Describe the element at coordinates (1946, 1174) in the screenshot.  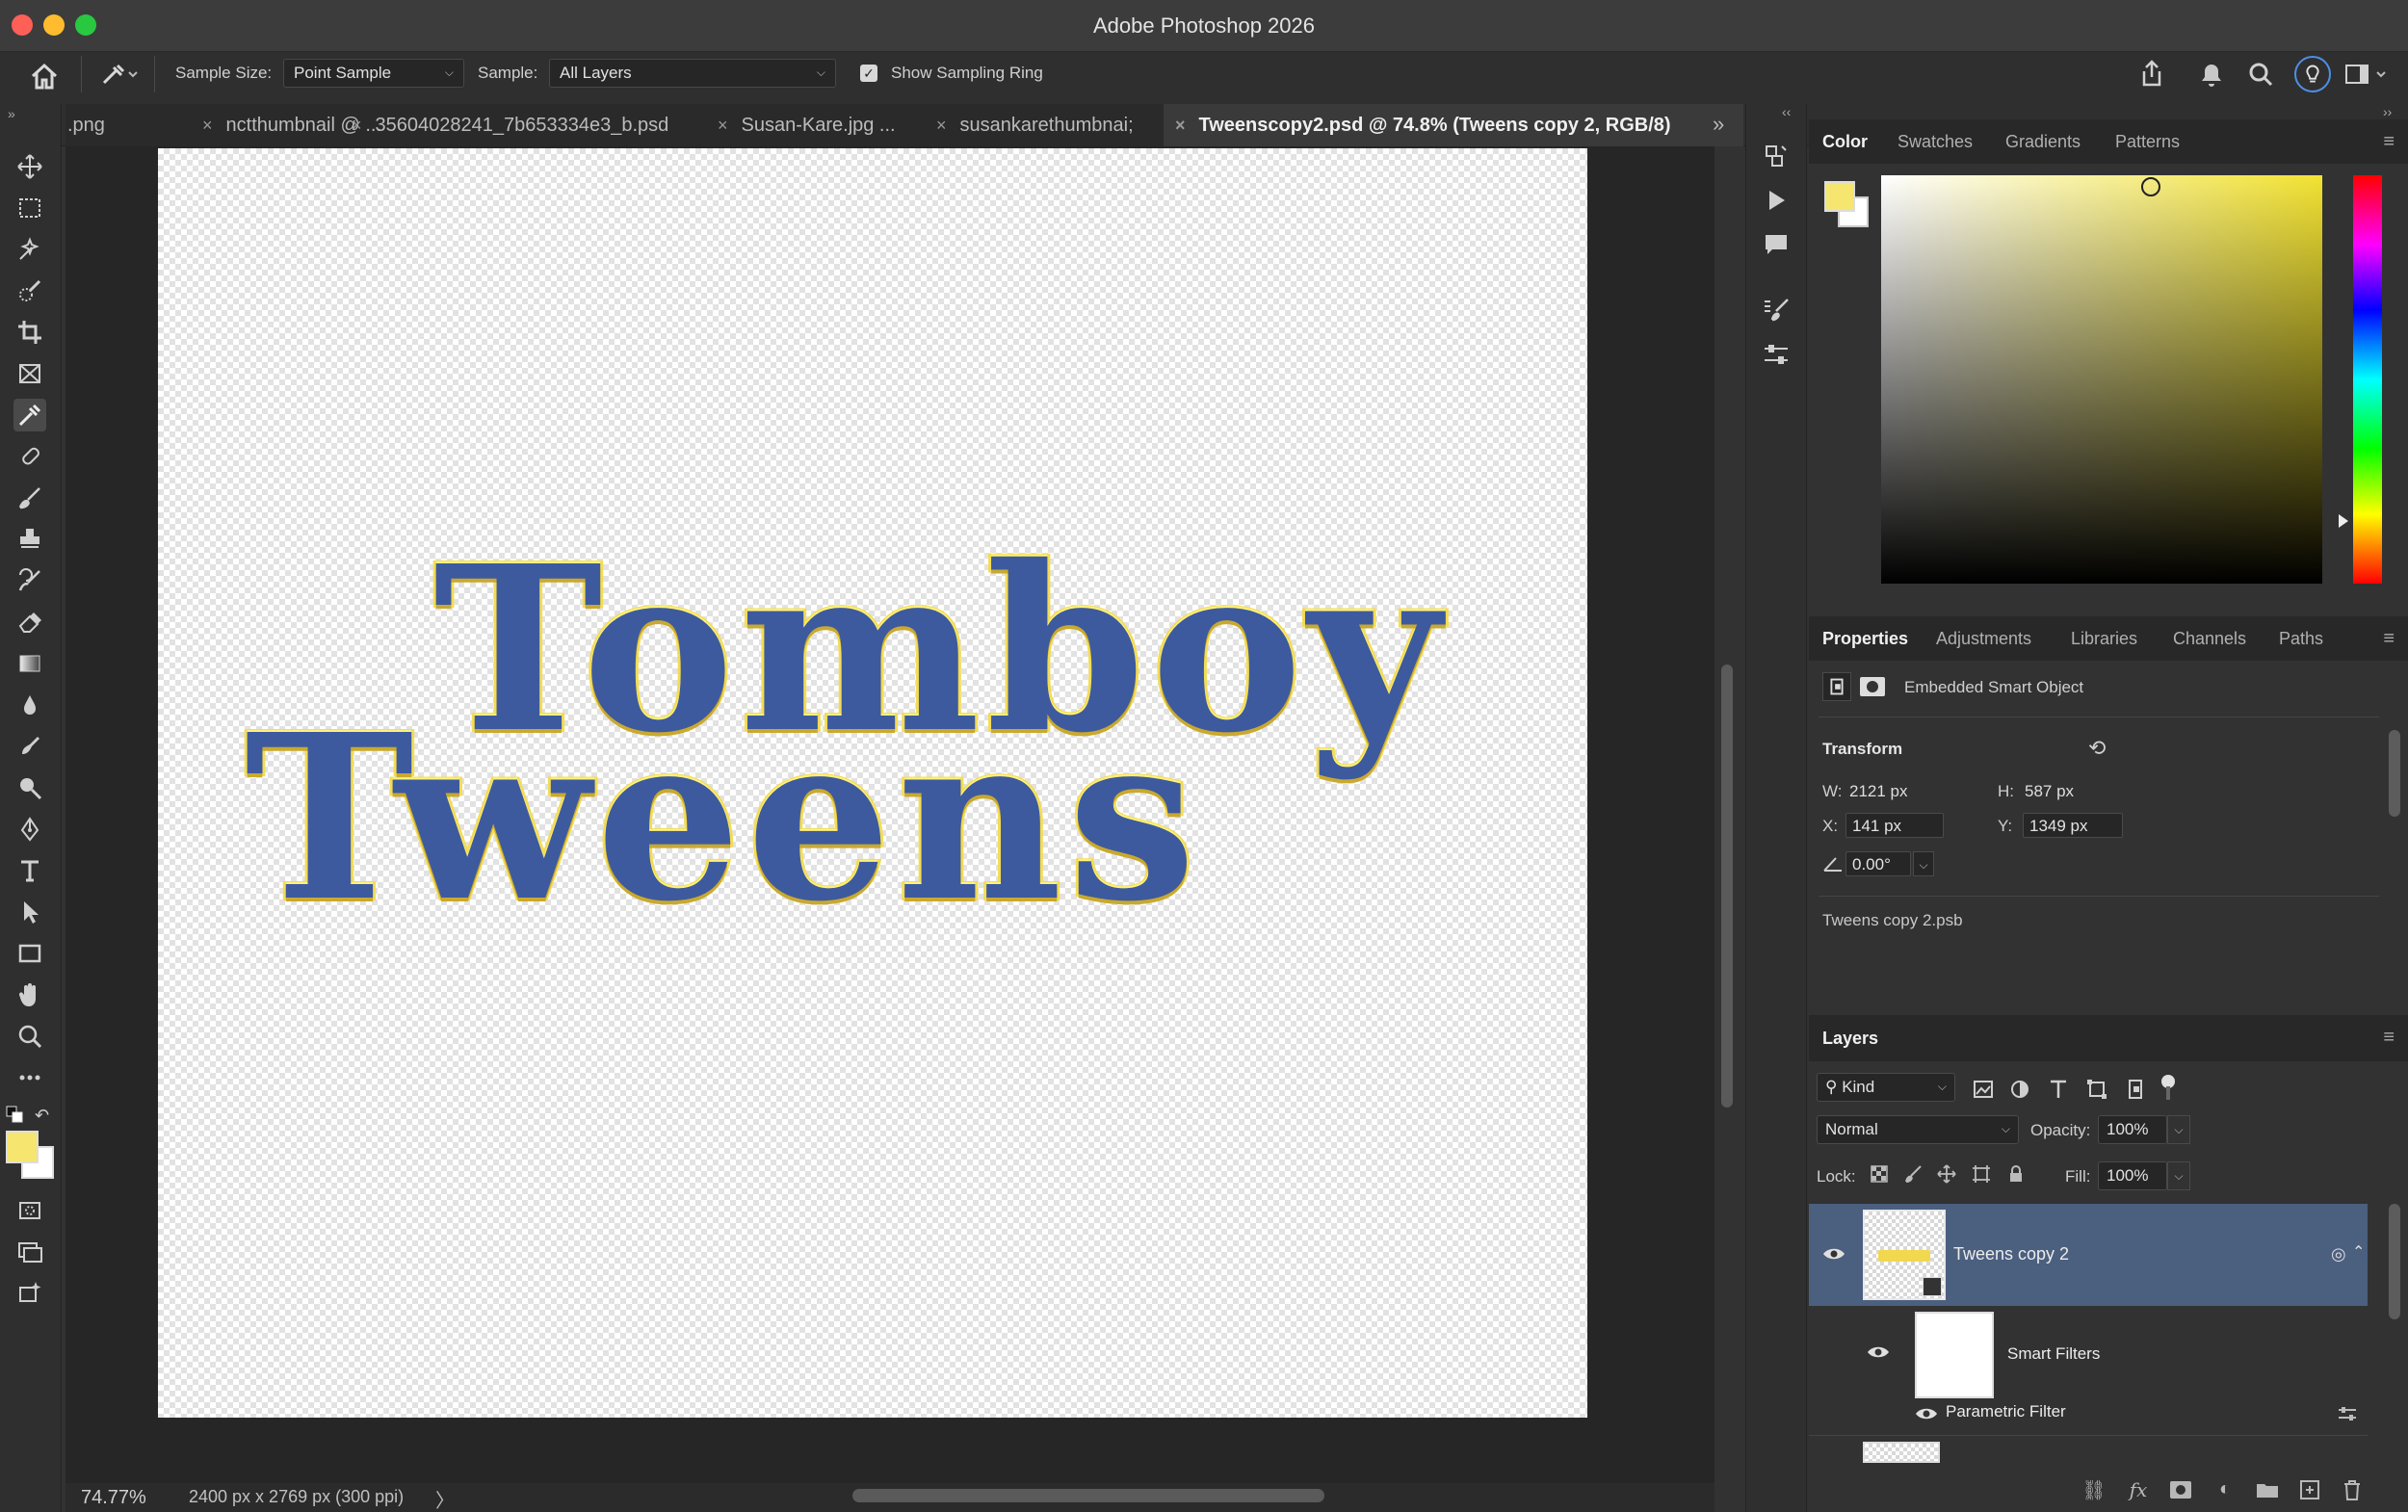
I see `lock-position-icon` at that location.